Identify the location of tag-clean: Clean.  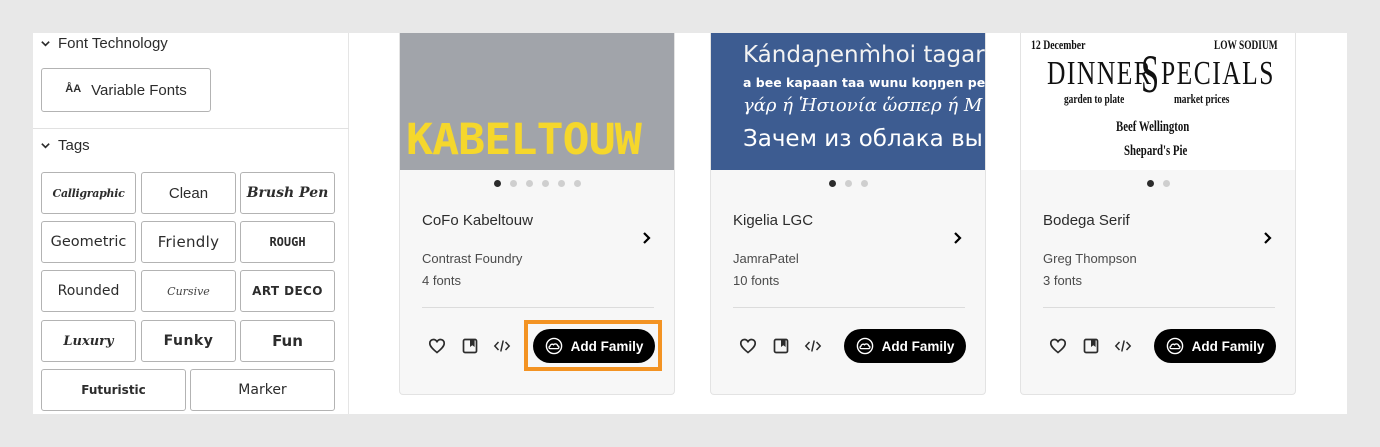
(188, 193).